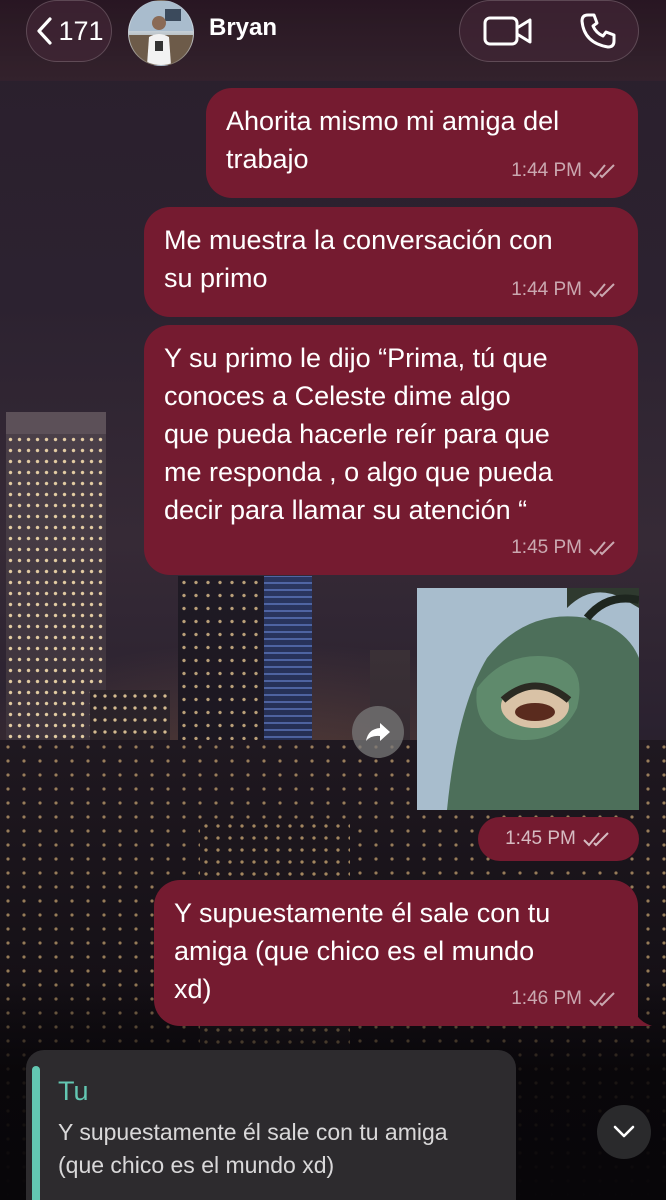  I want to click on contact-name: Bryan, so click(243, 28).